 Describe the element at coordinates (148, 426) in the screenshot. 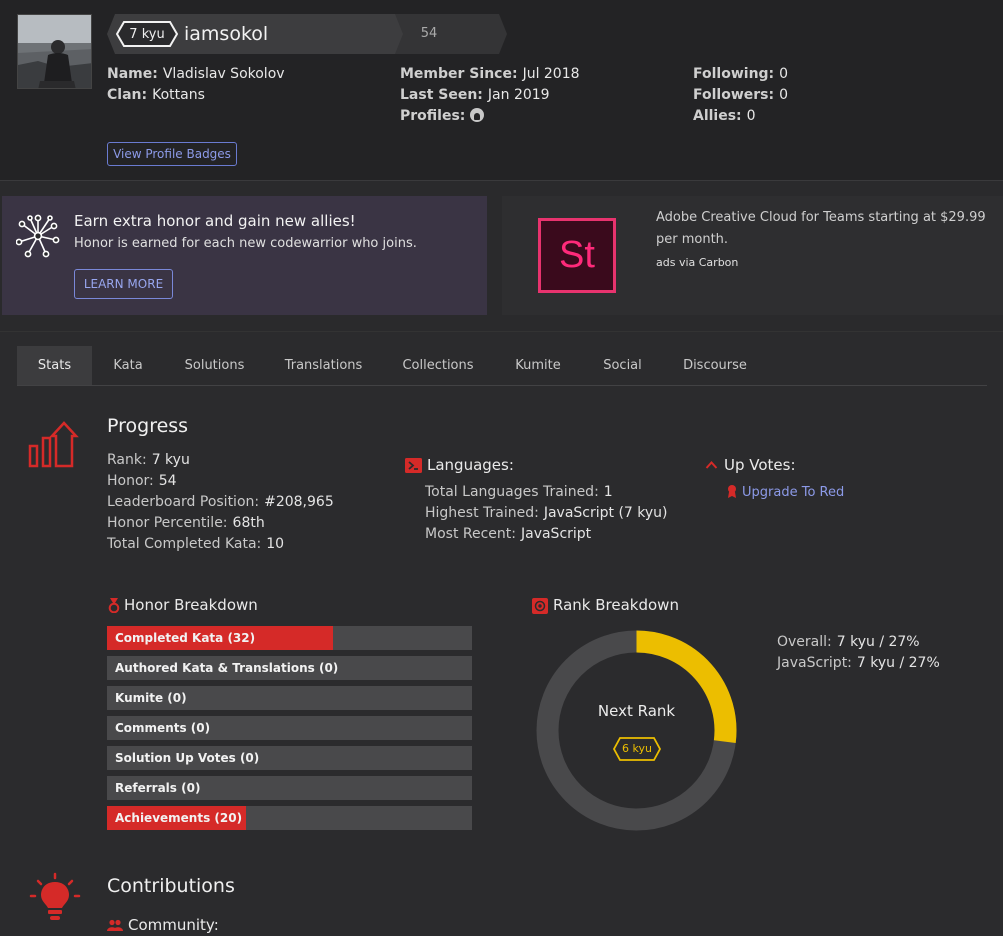

I see `progress-title: Progress` at that location.